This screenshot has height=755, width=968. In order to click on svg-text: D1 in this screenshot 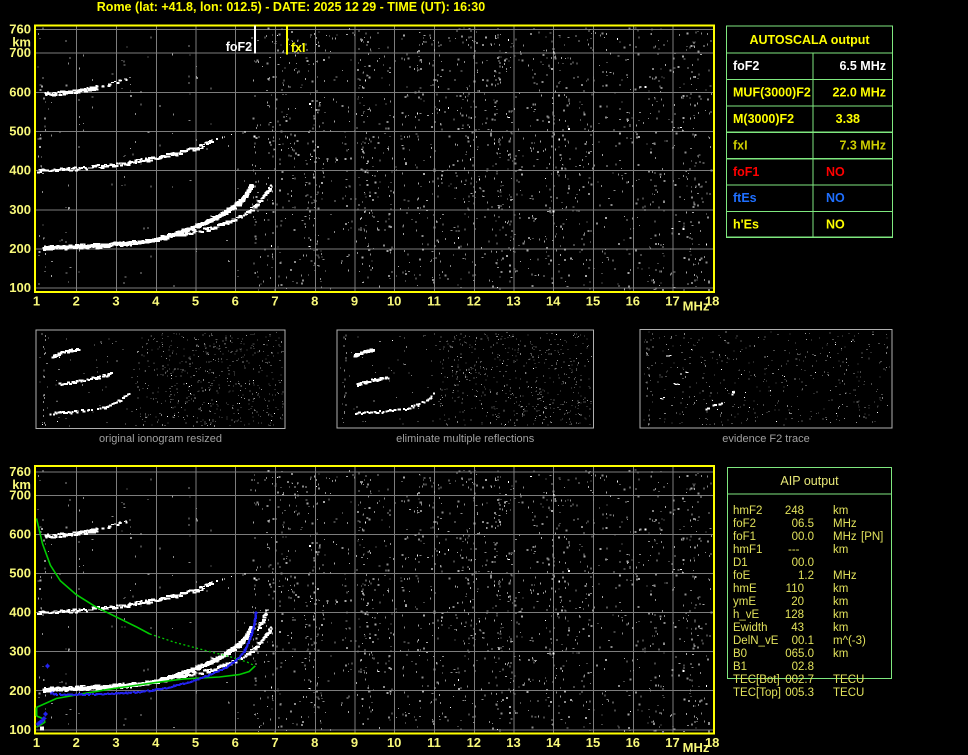, I will do `click(740, 563)`.